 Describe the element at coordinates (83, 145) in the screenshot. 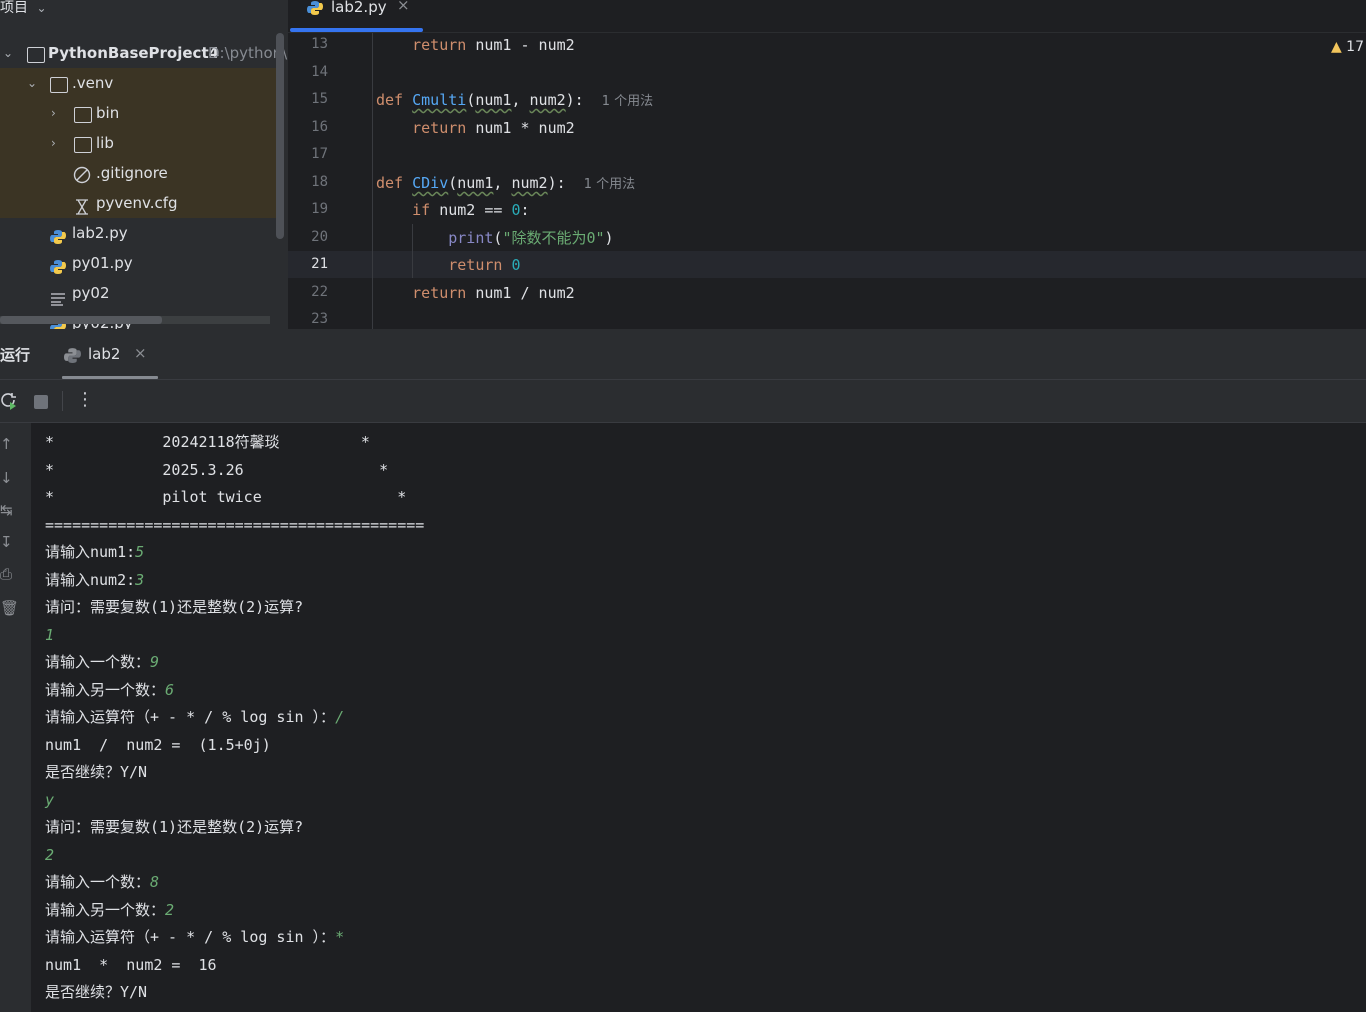

I see `folder-icon` at that location.